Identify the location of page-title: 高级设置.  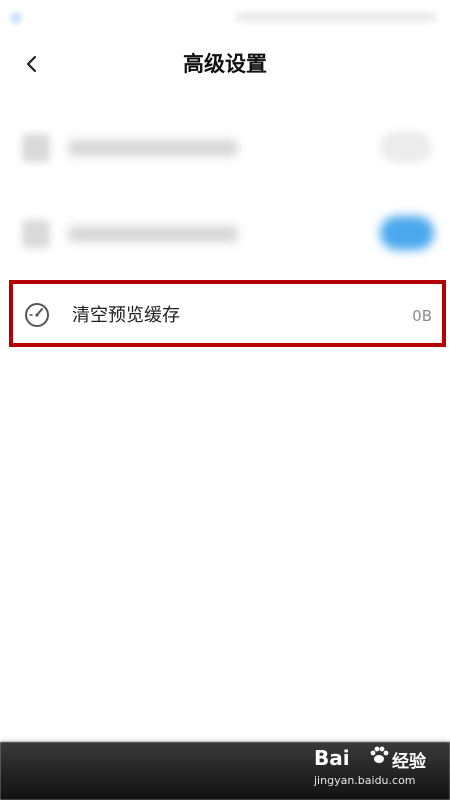
(225, 64).